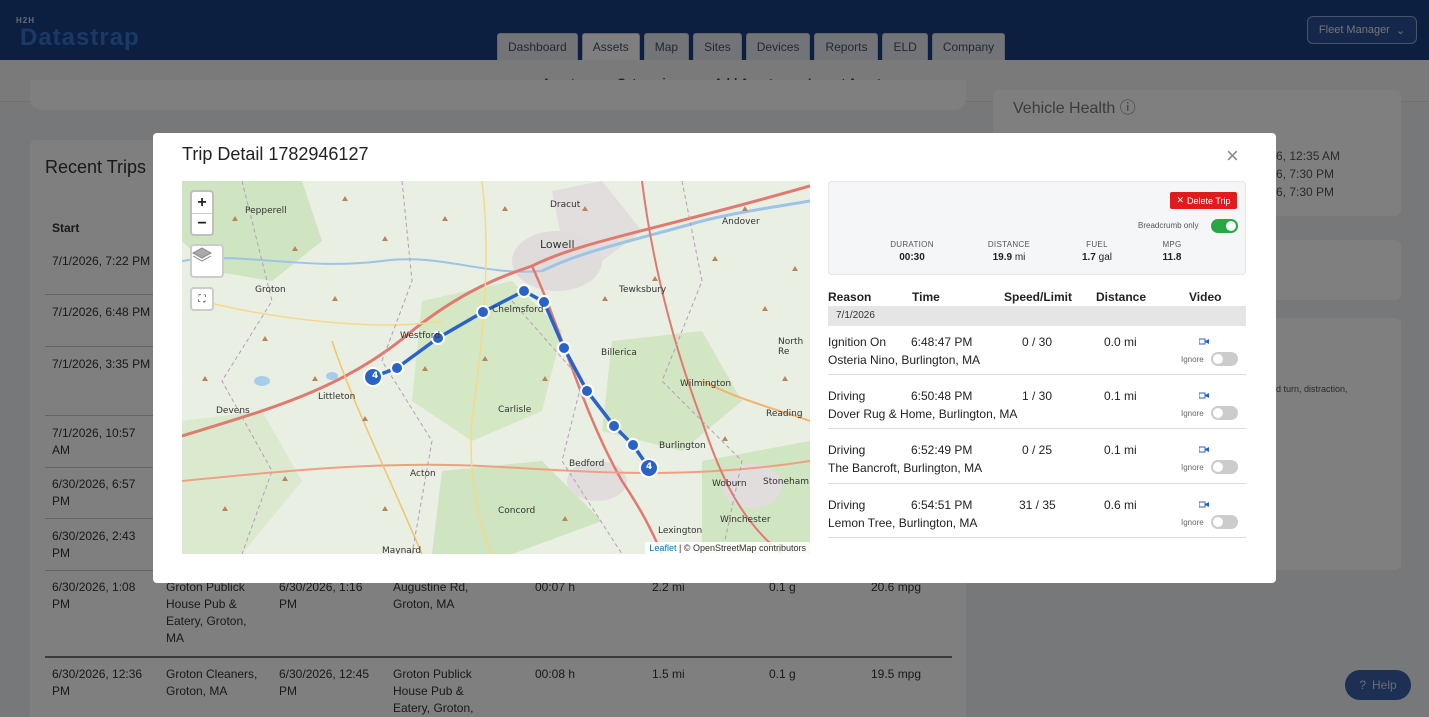  I want to click on place-label: Winchester, so click(745, 520).